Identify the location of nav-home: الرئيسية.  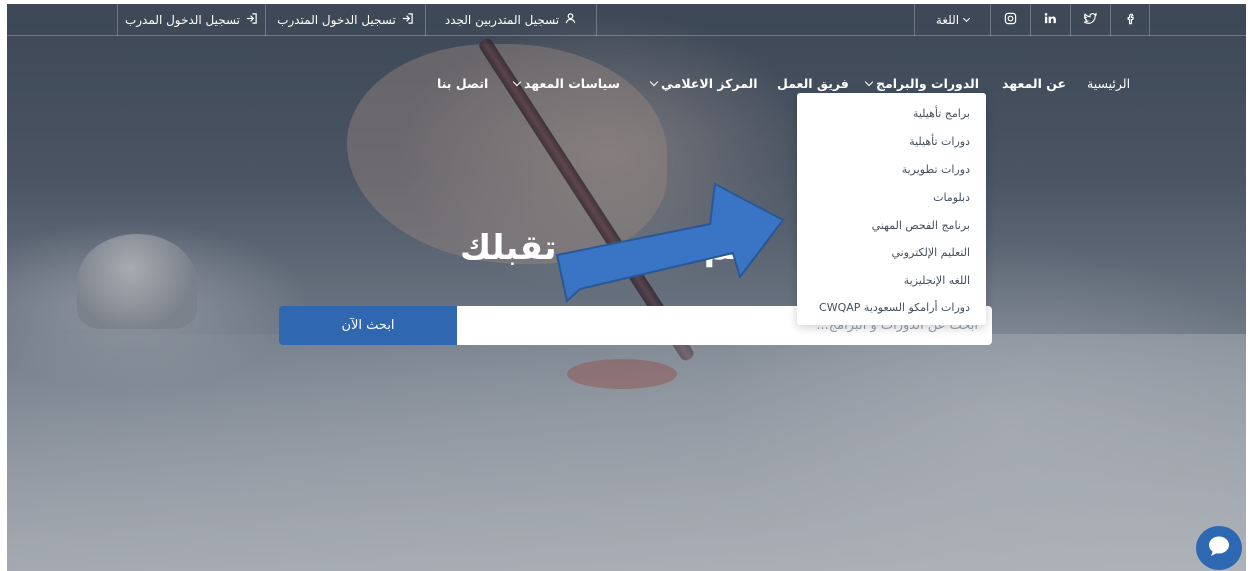
(1108, 83).